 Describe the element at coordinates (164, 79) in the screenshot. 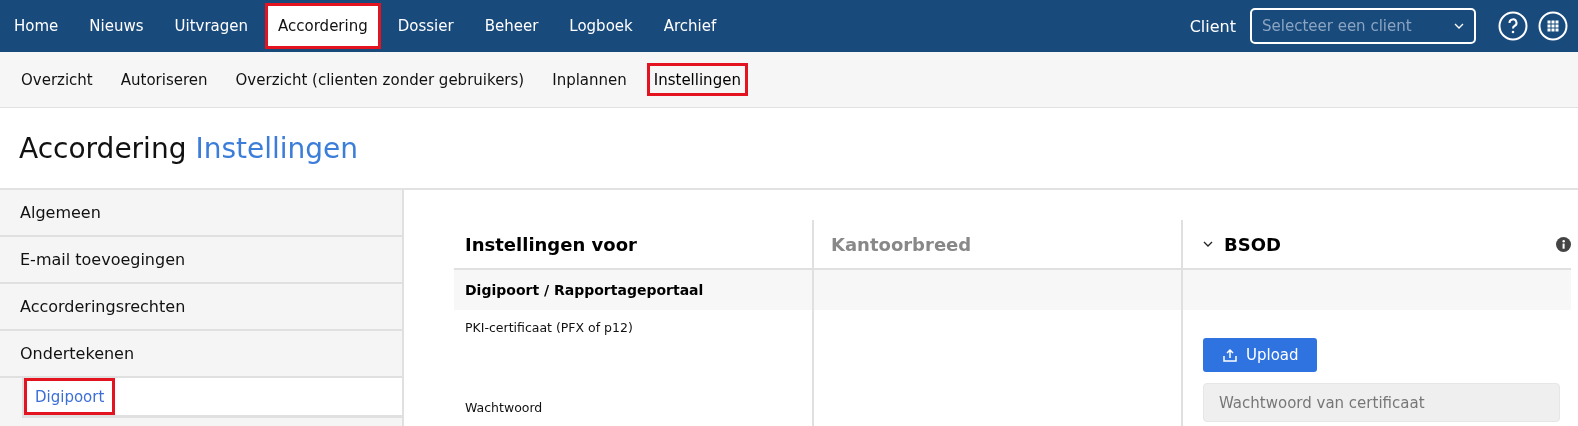

I see `subnav-tab: Autoriseren` at that location.